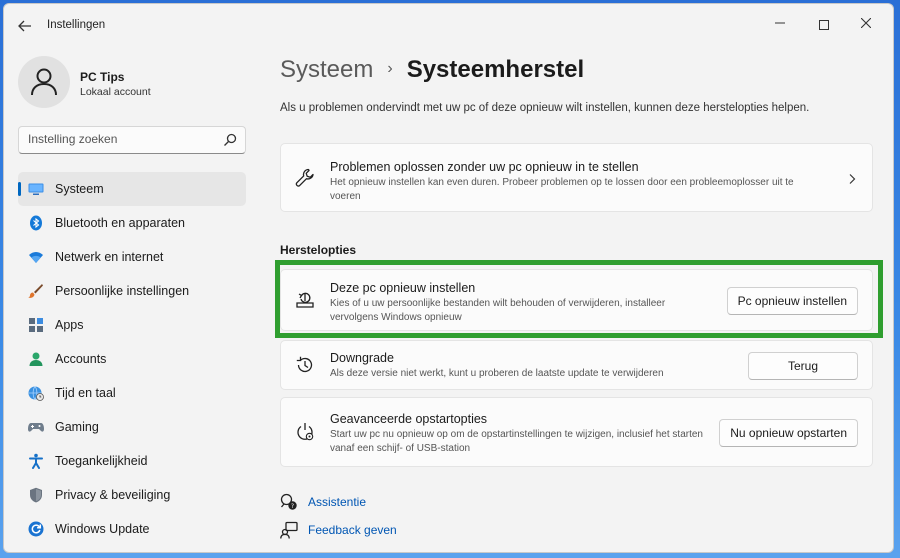 The height and width of the screenshot is (558, 900). What do you see at coordinates (337, 502) in the screenshot?
I see `help-link-label: Assistentie` at bounding box center [337, 502].